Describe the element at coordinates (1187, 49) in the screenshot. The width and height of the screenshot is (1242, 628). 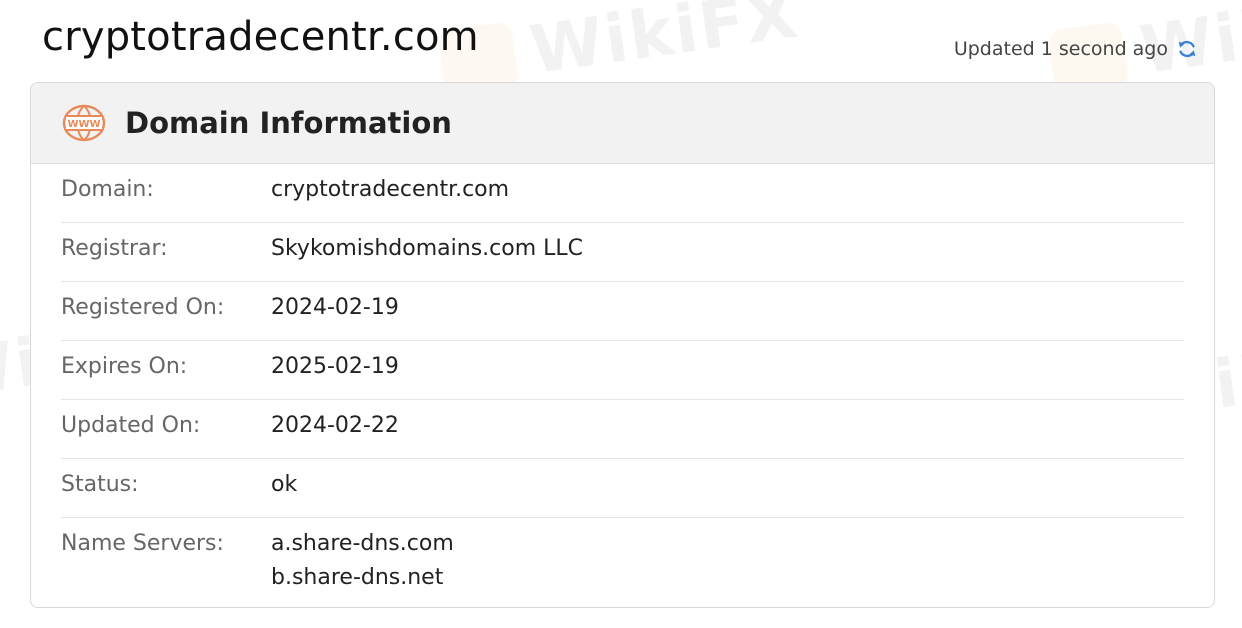
I see `refresh-icon` at that location.